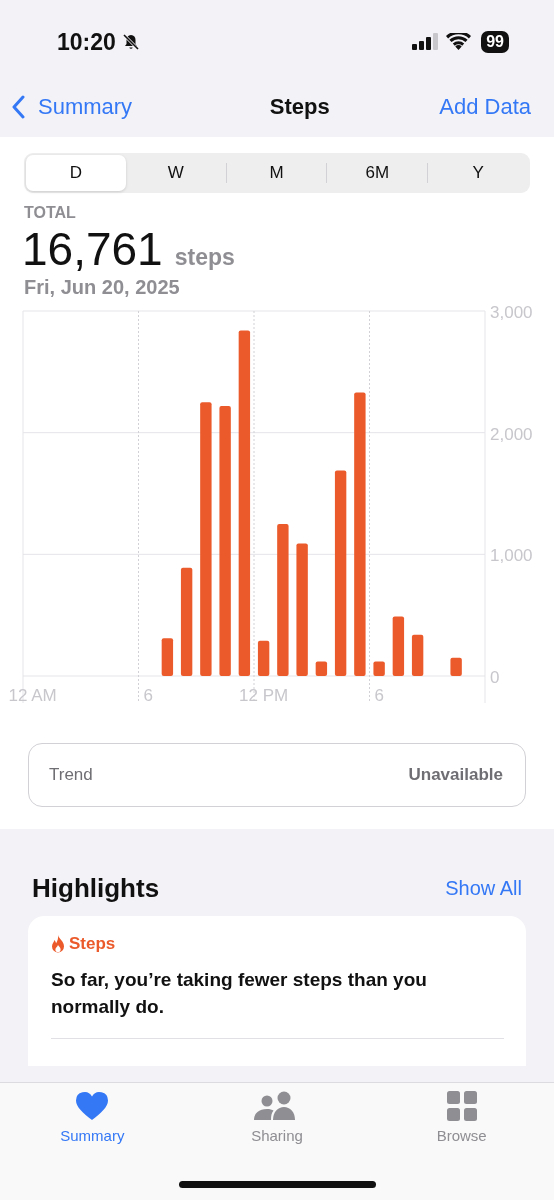 The width and height of the screenshot is (554, 1200). What do you see at coordinates (461, 1106) in the screenshot?
I see `grid-icon` at bounding box center [461, 1106].